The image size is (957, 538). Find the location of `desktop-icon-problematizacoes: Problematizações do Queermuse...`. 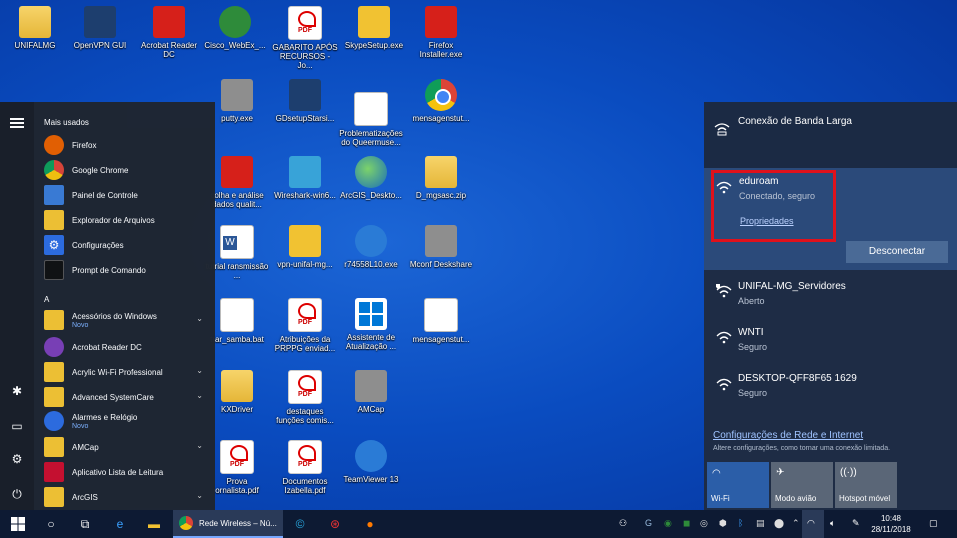

desktop-icon-problematizacoes: Problematizações do Queermuse... is located at coordinates (371, 119).